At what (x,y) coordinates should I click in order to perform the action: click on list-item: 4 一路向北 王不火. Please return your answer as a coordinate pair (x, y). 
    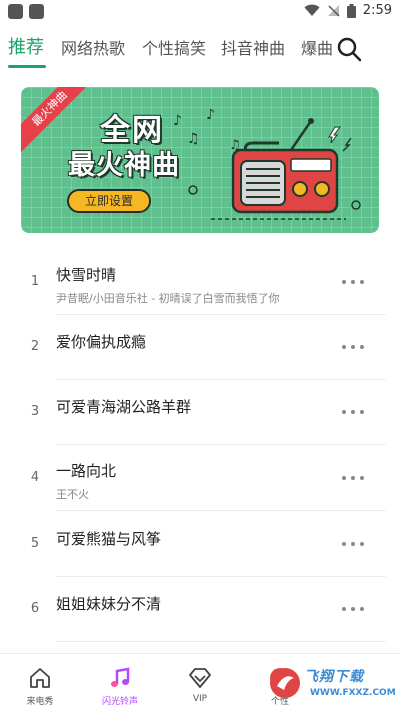
    Looking at the image, I should click on (200, 478).